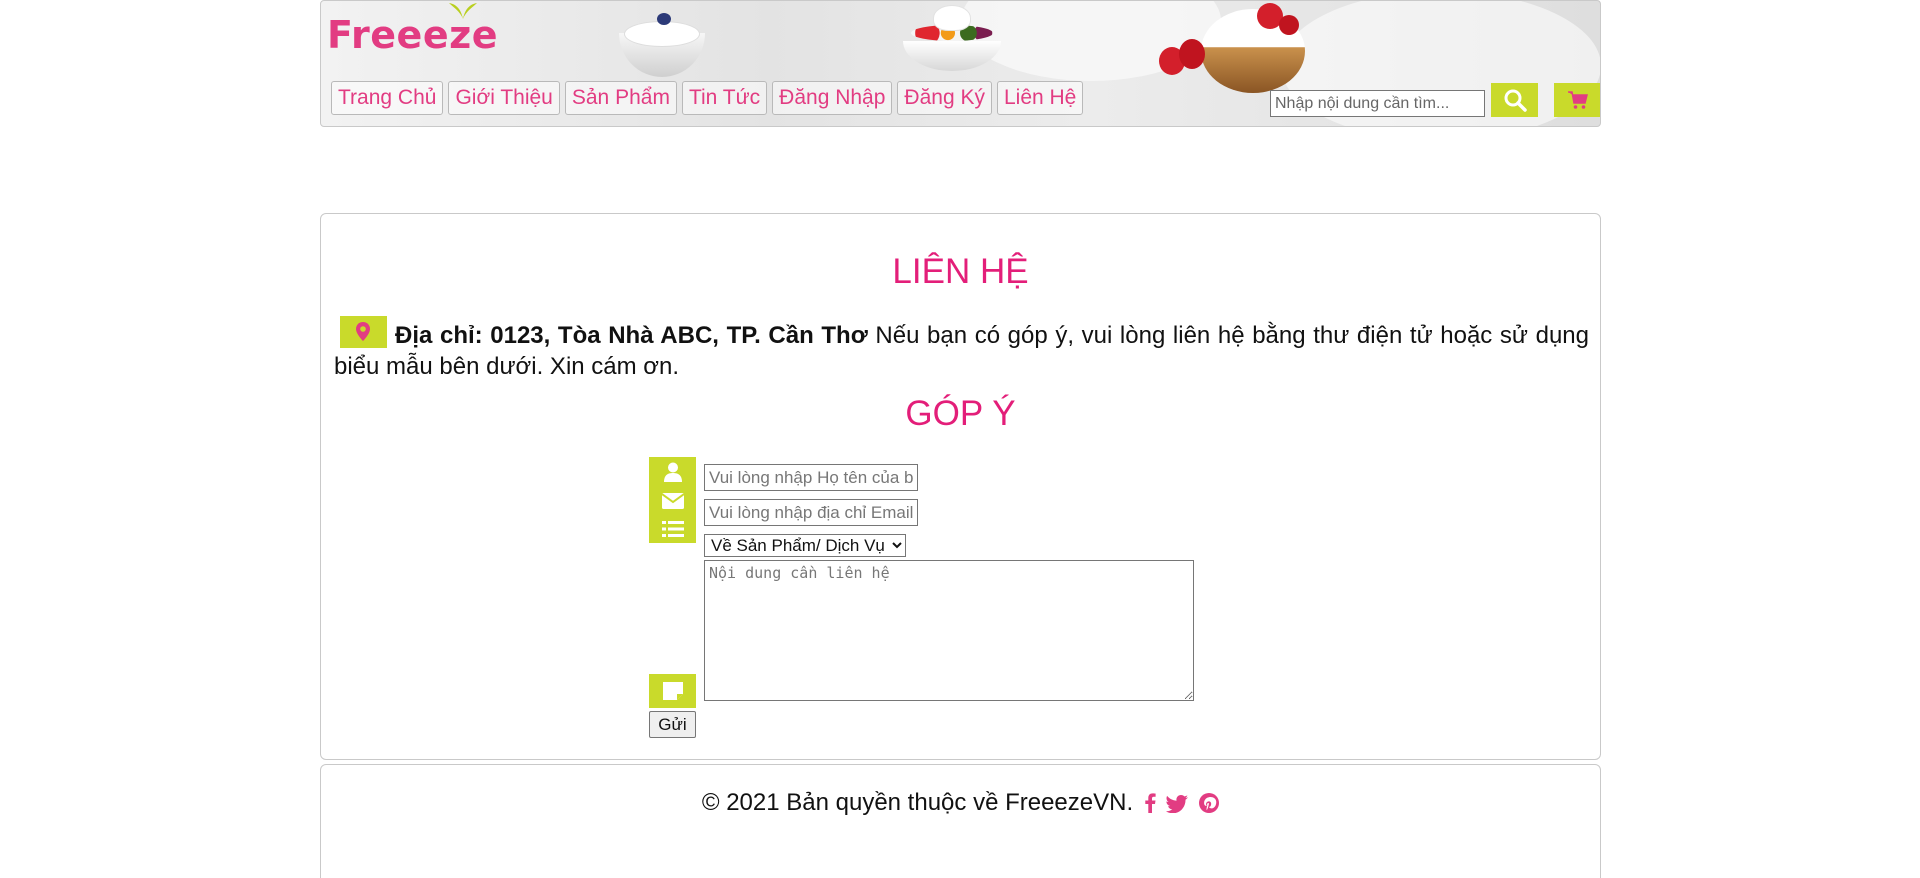 Image resolution: width=1920 pixels, height=878 pixels. What do you see at coordinates (662, 42) in the screenshot?
I see `yogurt-cup-image` at bounding box center [662, 42].